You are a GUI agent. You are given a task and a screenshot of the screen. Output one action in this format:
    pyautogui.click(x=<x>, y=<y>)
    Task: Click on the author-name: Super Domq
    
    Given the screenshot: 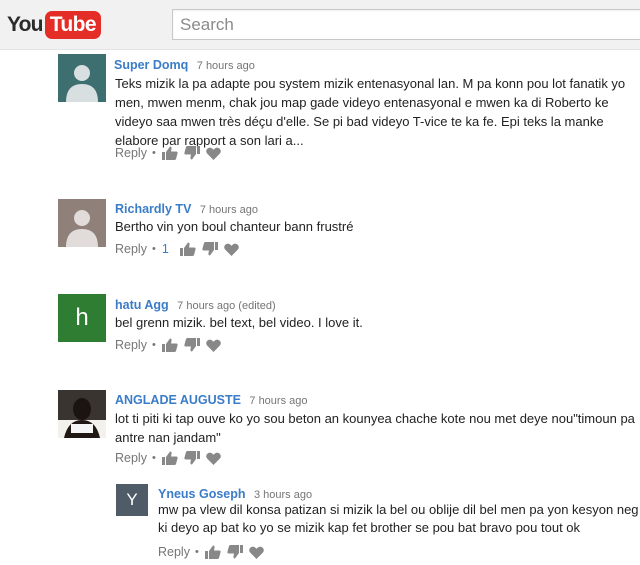 What is the action you would take?
    pyautogui.click(x=151, y=65)
    